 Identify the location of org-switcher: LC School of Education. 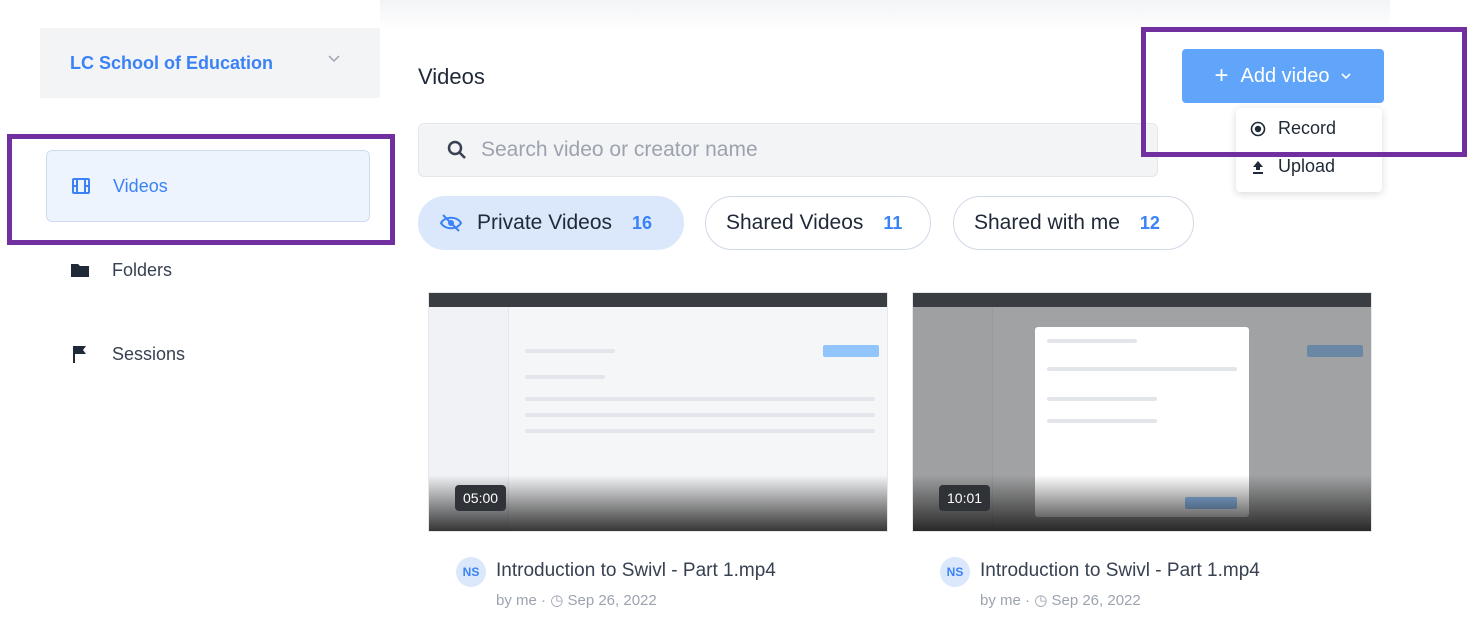
(210, 63).